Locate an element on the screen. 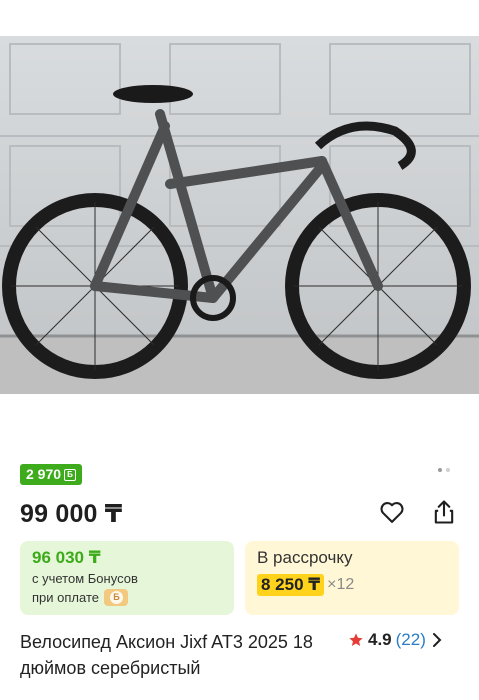 This screenshot has height=700, width=479. chevron-right-icon is located at coordinates (437, 640).